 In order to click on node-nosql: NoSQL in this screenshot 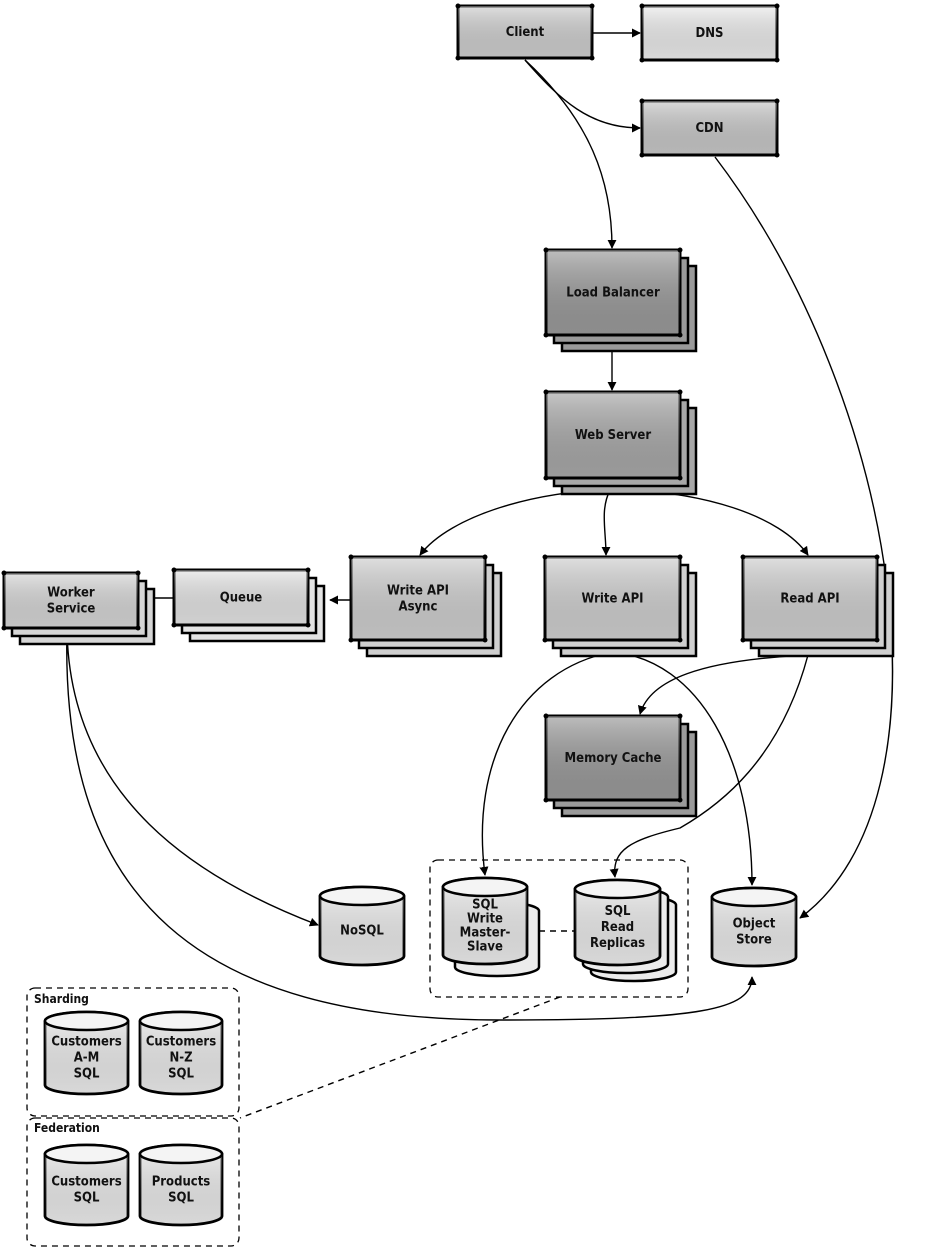, I will do `click(362, 926)`.